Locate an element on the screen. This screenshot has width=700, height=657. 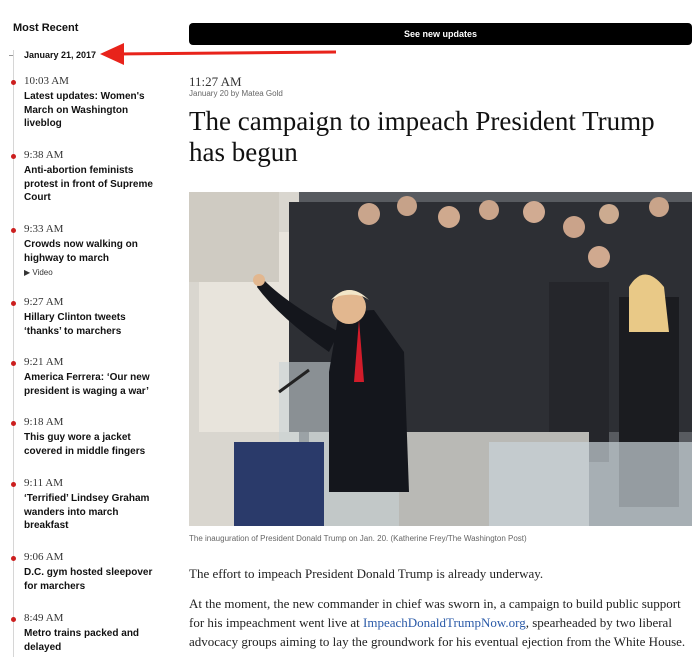
entry-headline-link: Crowds now walking on highway to march is located at coordinates (93, 251).